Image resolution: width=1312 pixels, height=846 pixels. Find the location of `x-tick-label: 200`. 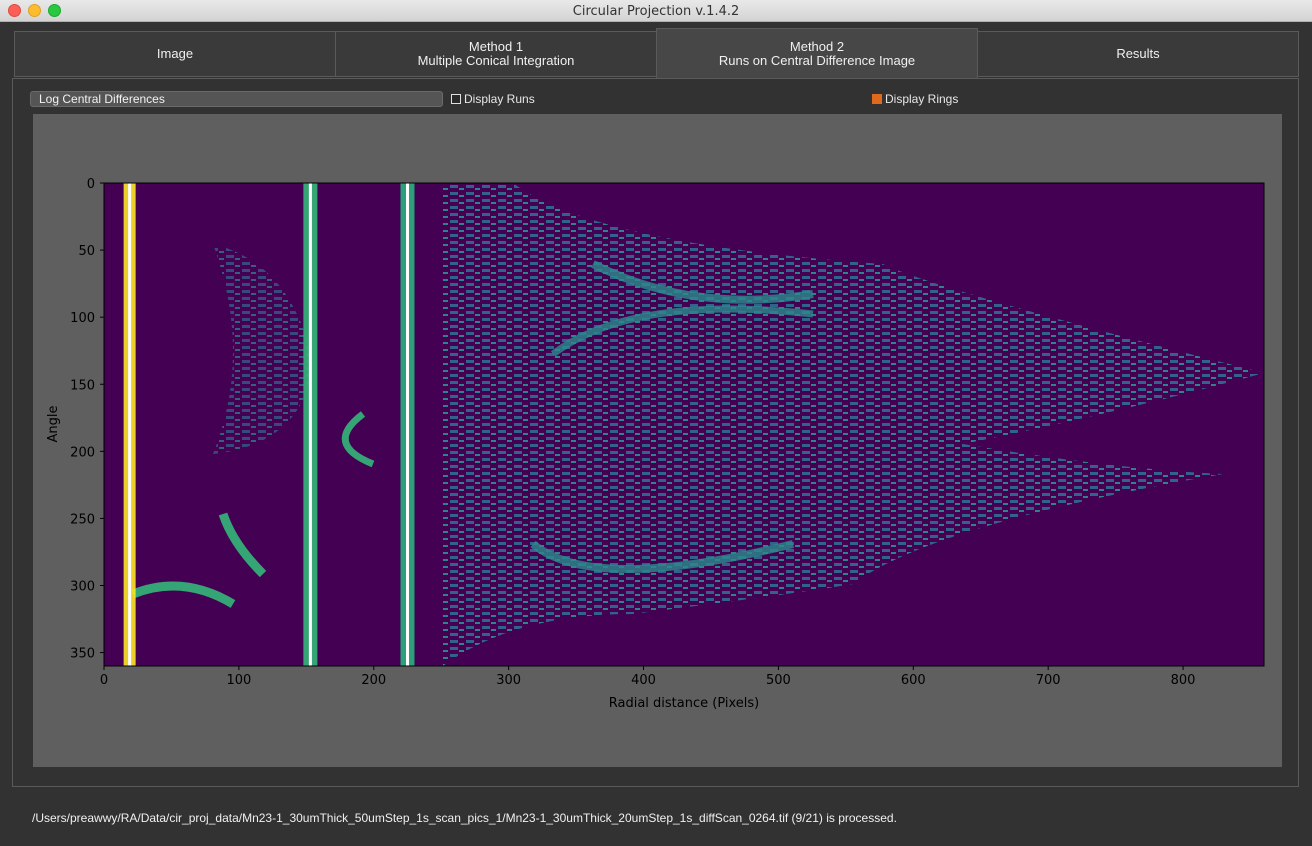

x-tick-label: 200 is located at coordinates (373, 680).